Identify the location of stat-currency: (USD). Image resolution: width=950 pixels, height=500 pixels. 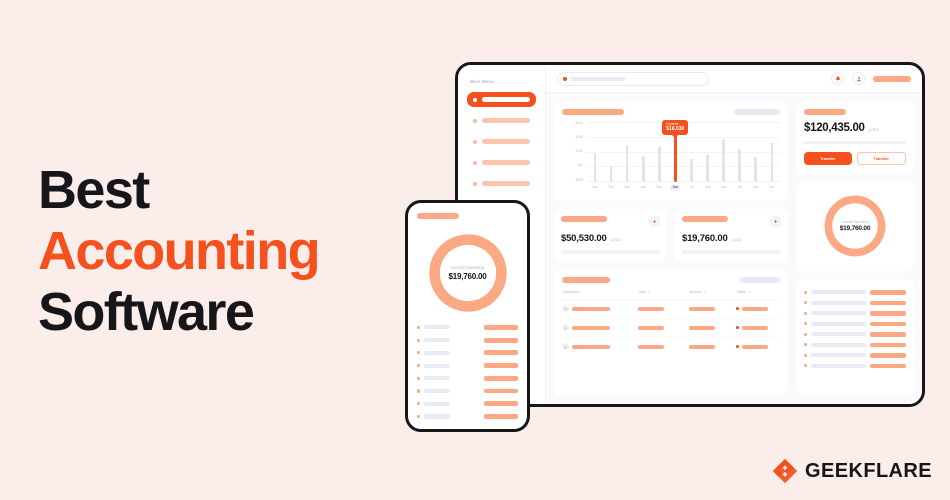
(615, 240).